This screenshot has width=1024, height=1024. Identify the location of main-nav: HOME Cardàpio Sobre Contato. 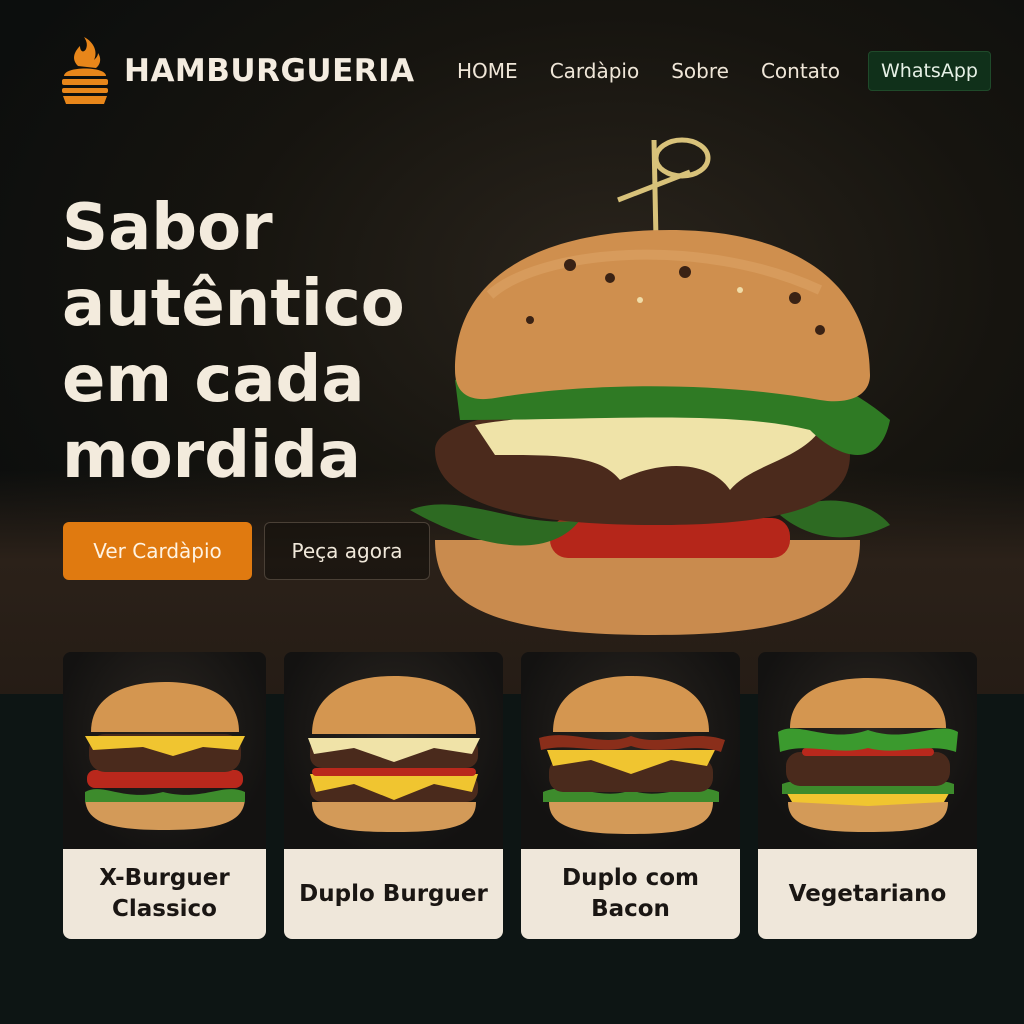
(664, 71).